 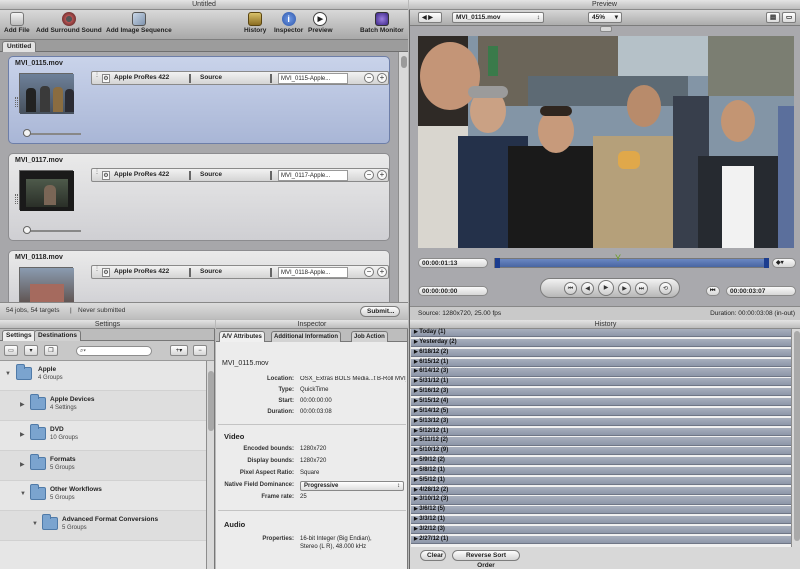 I want to click on history-row: 5/11/12 (2), so click(x=601, y=441).